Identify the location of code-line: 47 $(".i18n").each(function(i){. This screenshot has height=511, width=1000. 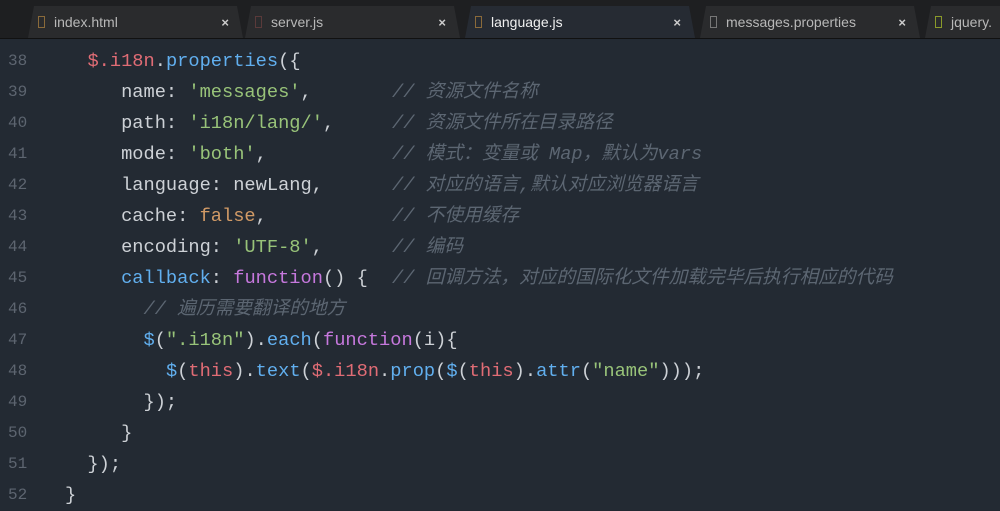
(500, 340).